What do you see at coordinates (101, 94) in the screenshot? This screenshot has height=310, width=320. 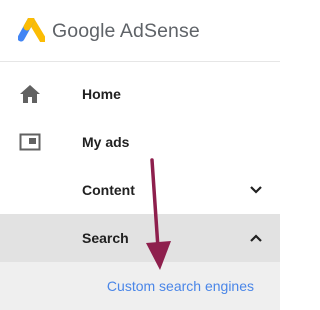 I see `sidebar-item-label: Home` at bounding box center [101, 94].